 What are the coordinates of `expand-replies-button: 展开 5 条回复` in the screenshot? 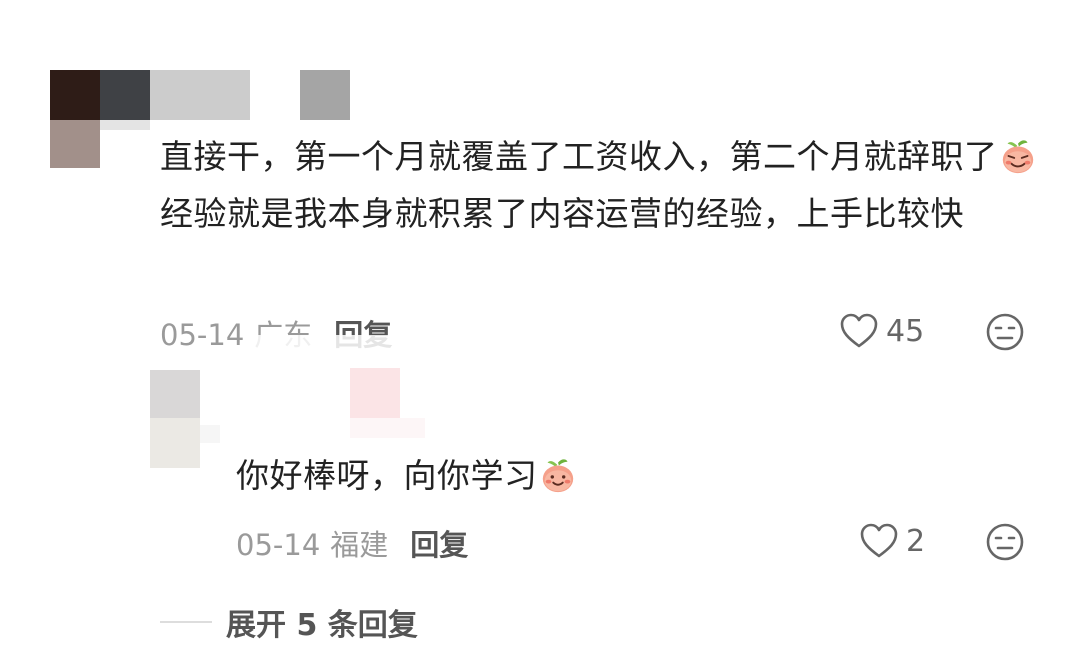 It's located at (289, 622).